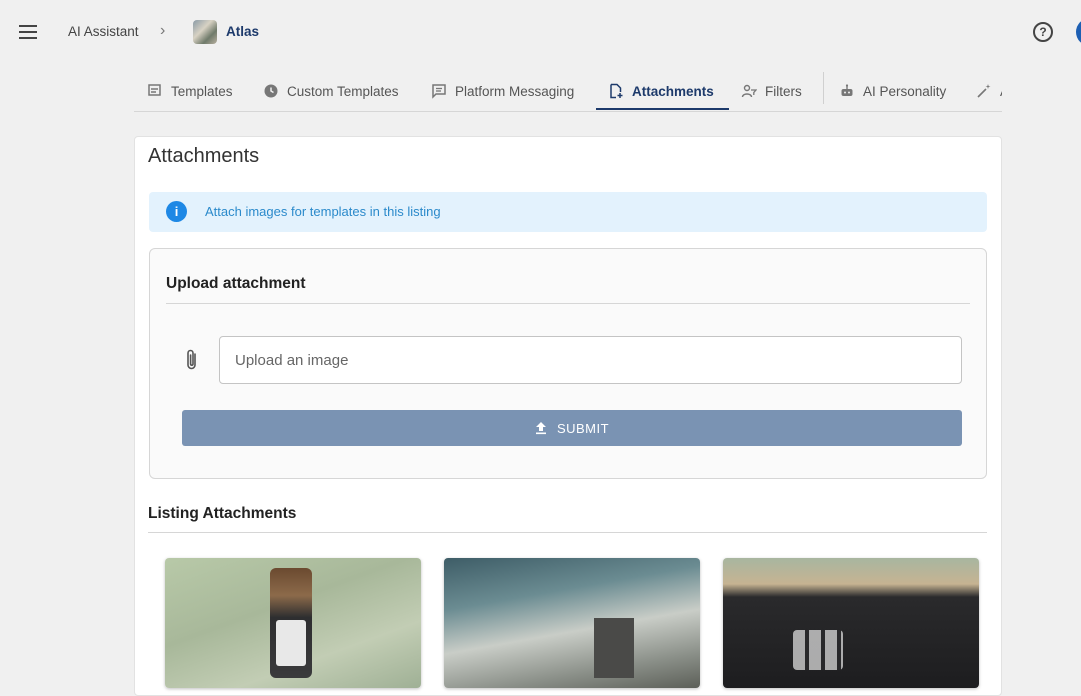 This screenshot has height=696, width=1081. I want to click on robot-icon, so click(847, 90).